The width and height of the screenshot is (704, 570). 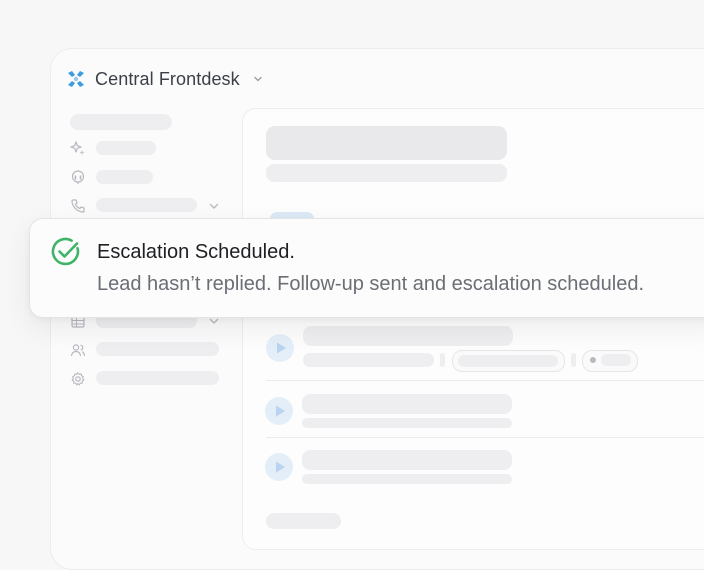 I want to click on toast-title: Escalation Scheduled., so click(x=196, y=252).